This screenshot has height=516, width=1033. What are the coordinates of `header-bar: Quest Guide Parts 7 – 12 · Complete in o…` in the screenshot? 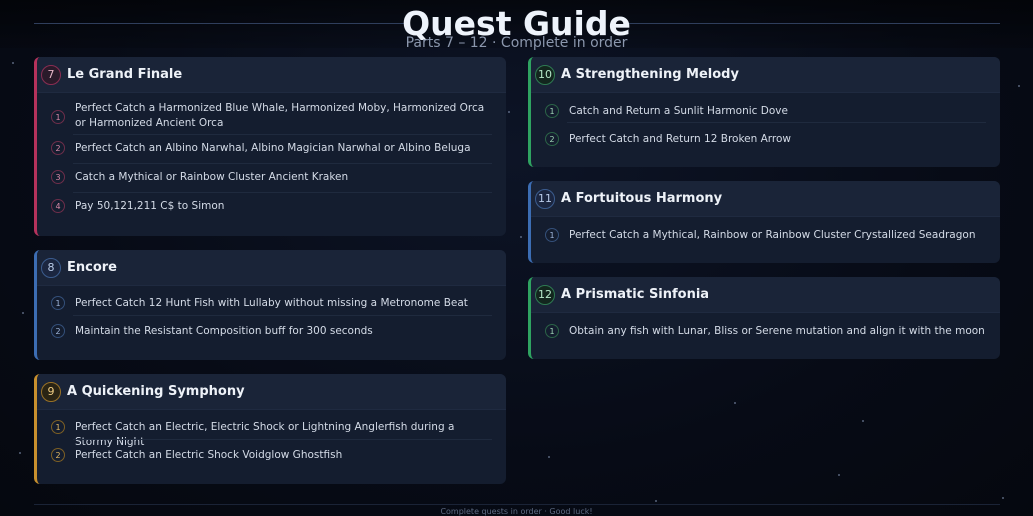 It's located at (516, 25).